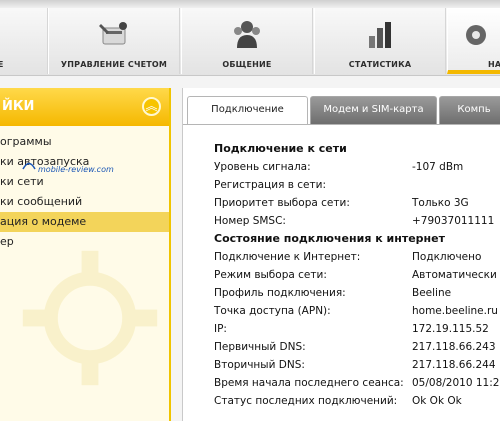 This screenshot has width=500, height=421. Describe the element at coordinates (114, 64) in the screenshot. I see `toolbar-button-label: УПРАВЛЕНИЕ СЧЕТОМ` at that location.